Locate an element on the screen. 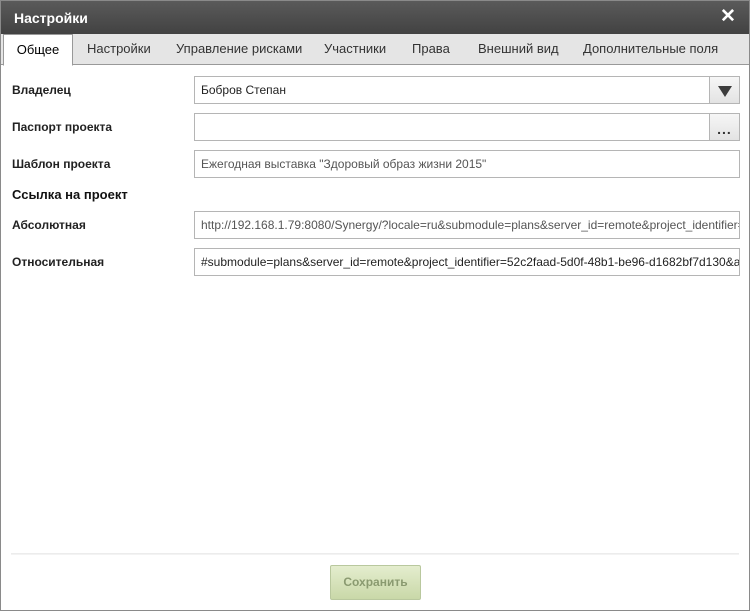 This screenshot has height=611, width=750. dialog-title: Настройки is located at coordinates (51, 18).